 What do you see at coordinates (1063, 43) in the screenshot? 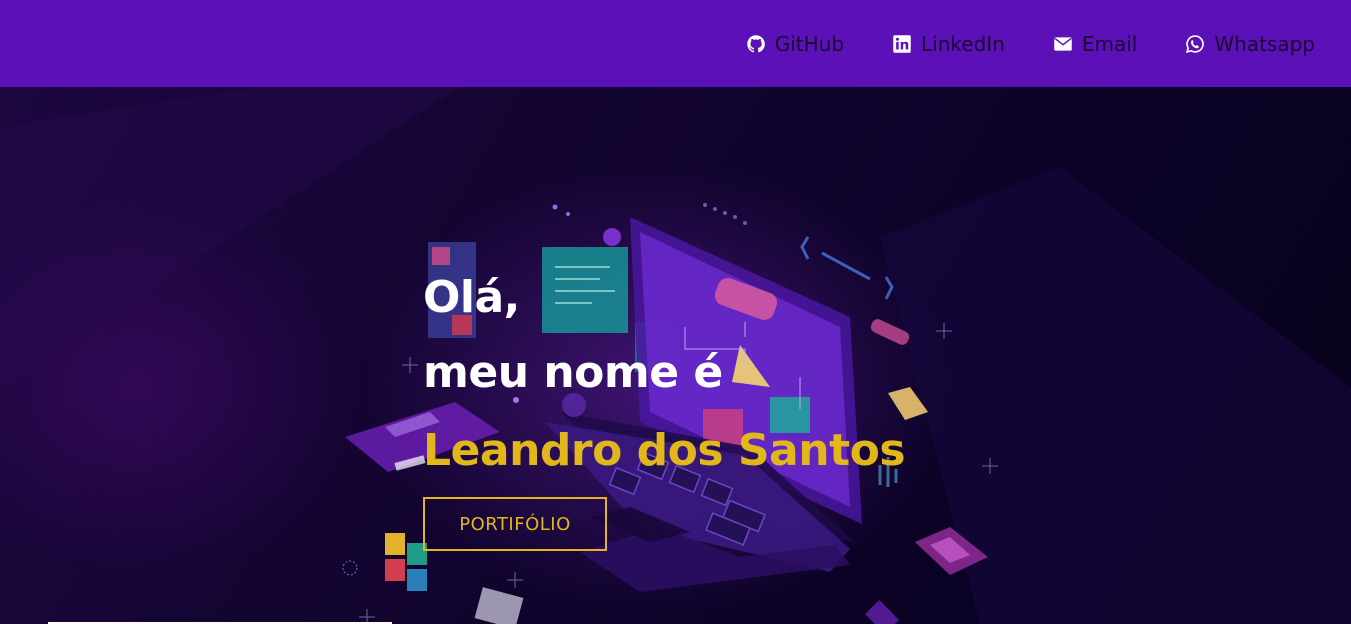
I see `envelope-icon` at bounding box center [1063, 43].